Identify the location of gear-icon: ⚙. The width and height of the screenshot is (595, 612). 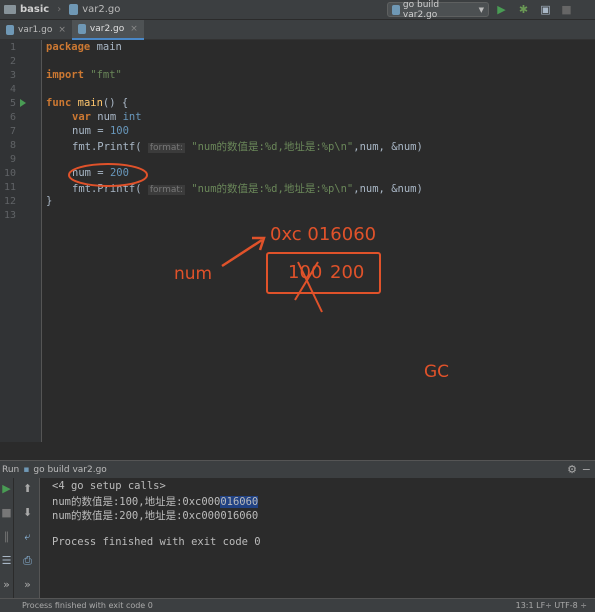
(572, 469).